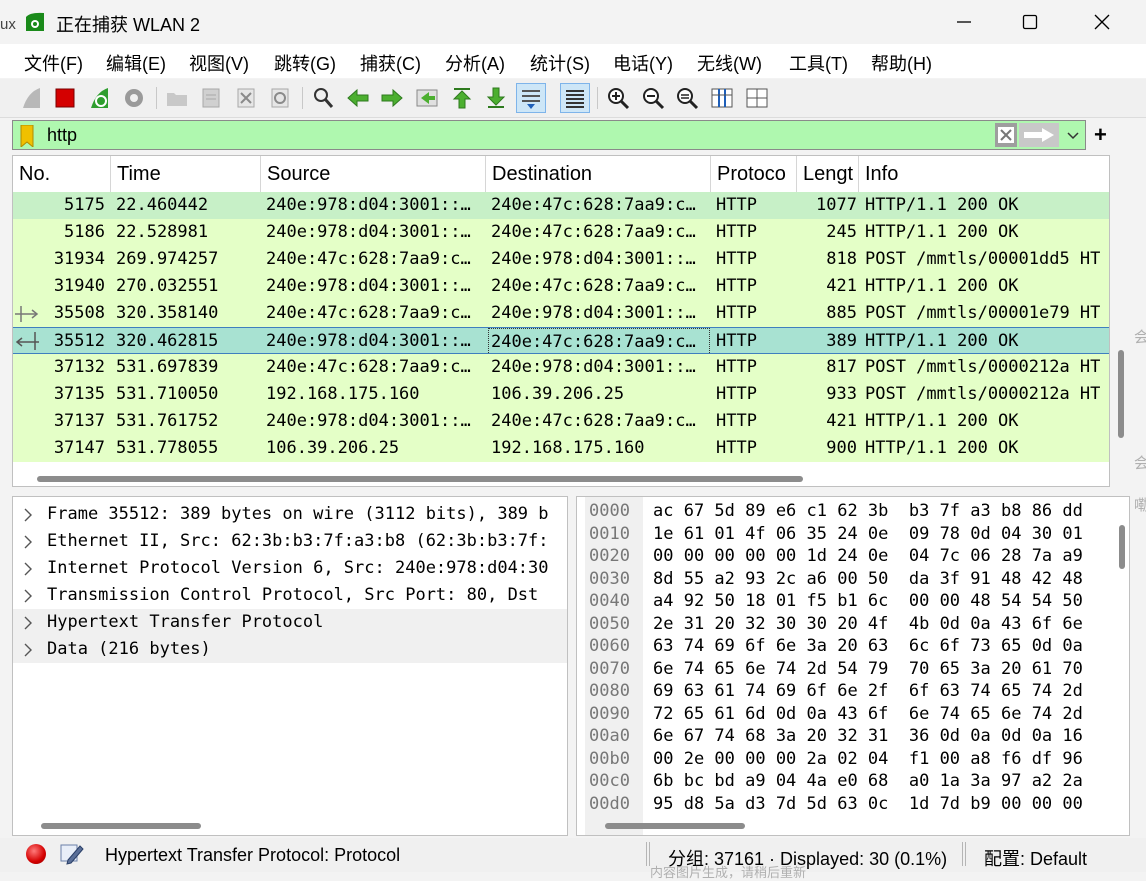 The image size is (1146, 881). What do you see at coordinates (219, 63) in the screenshot?
I see `menu-view: 视图(V)` at bounding box center [219, 63].